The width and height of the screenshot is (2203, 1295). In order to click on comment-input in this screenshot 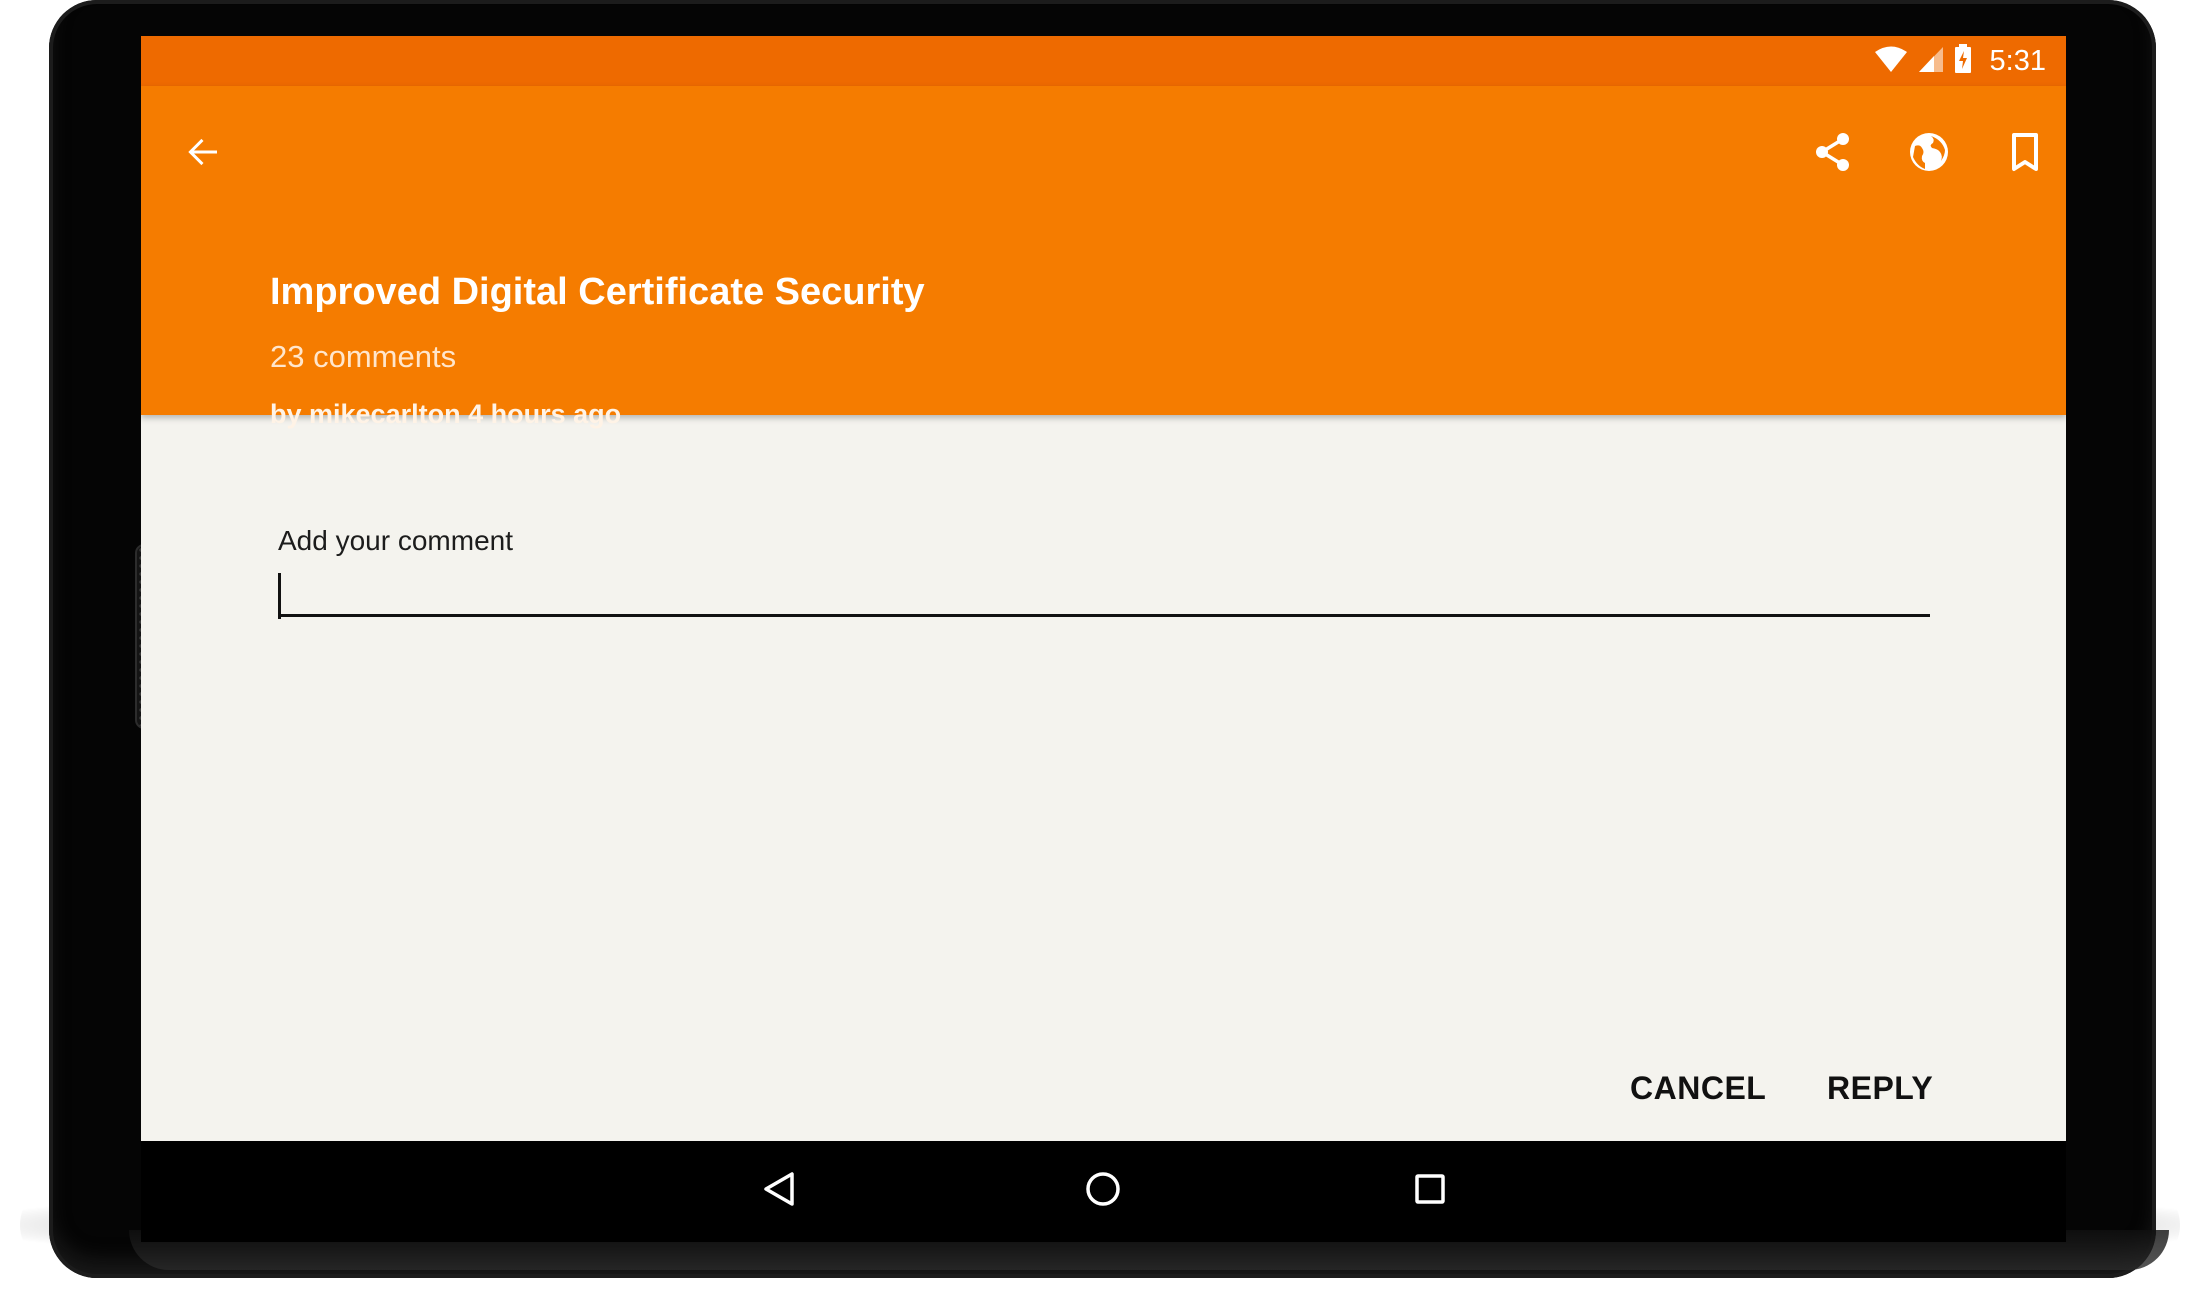, I will do `click(1104, 591)`.